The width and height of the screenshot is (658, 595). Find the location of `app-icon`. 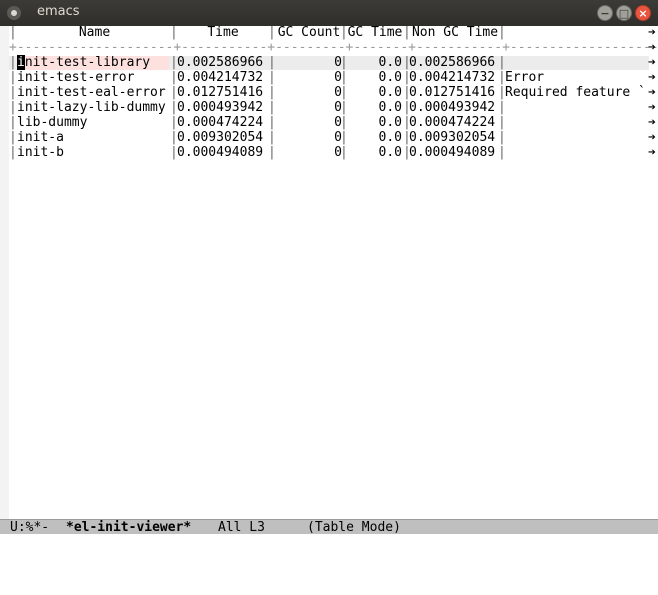

app-icon is located at coordinates (14, 13).